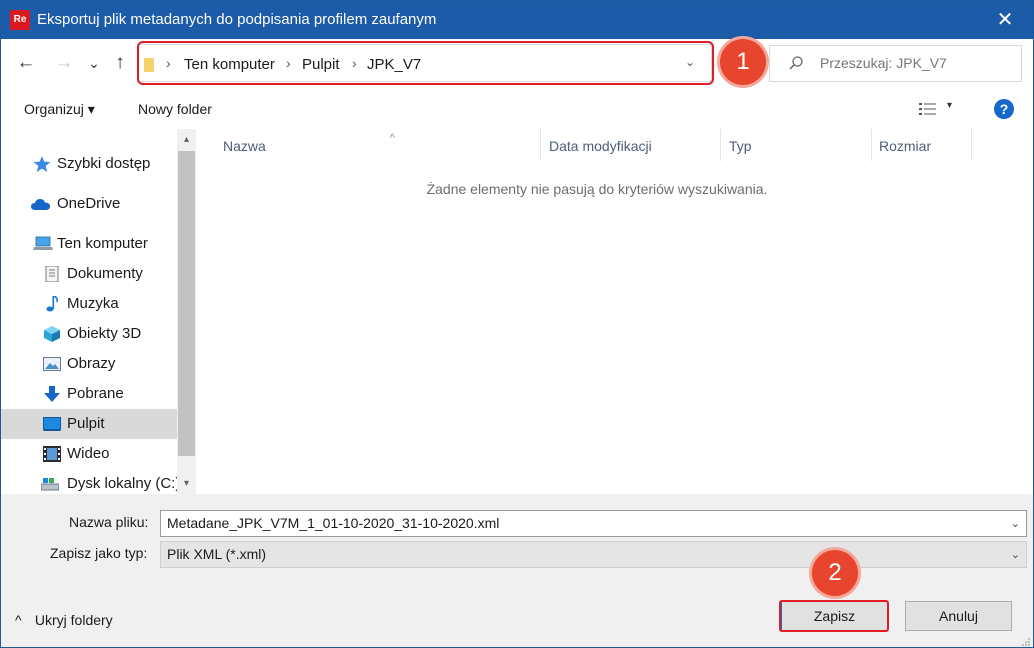 This screenshot has width=1034, height=648. I want to click on app-icon: Re, so click(20, 20).